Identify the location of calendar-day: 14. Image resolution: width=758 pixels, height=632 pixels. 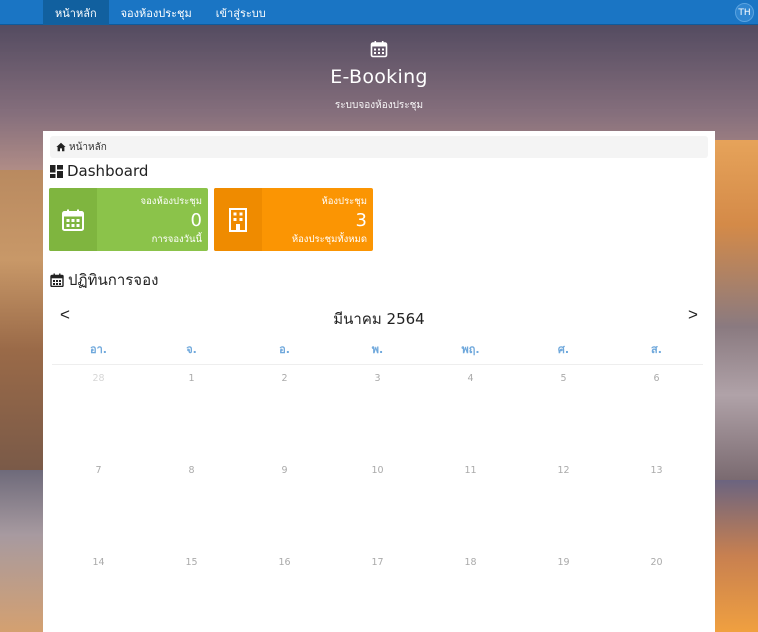
(98, 590).